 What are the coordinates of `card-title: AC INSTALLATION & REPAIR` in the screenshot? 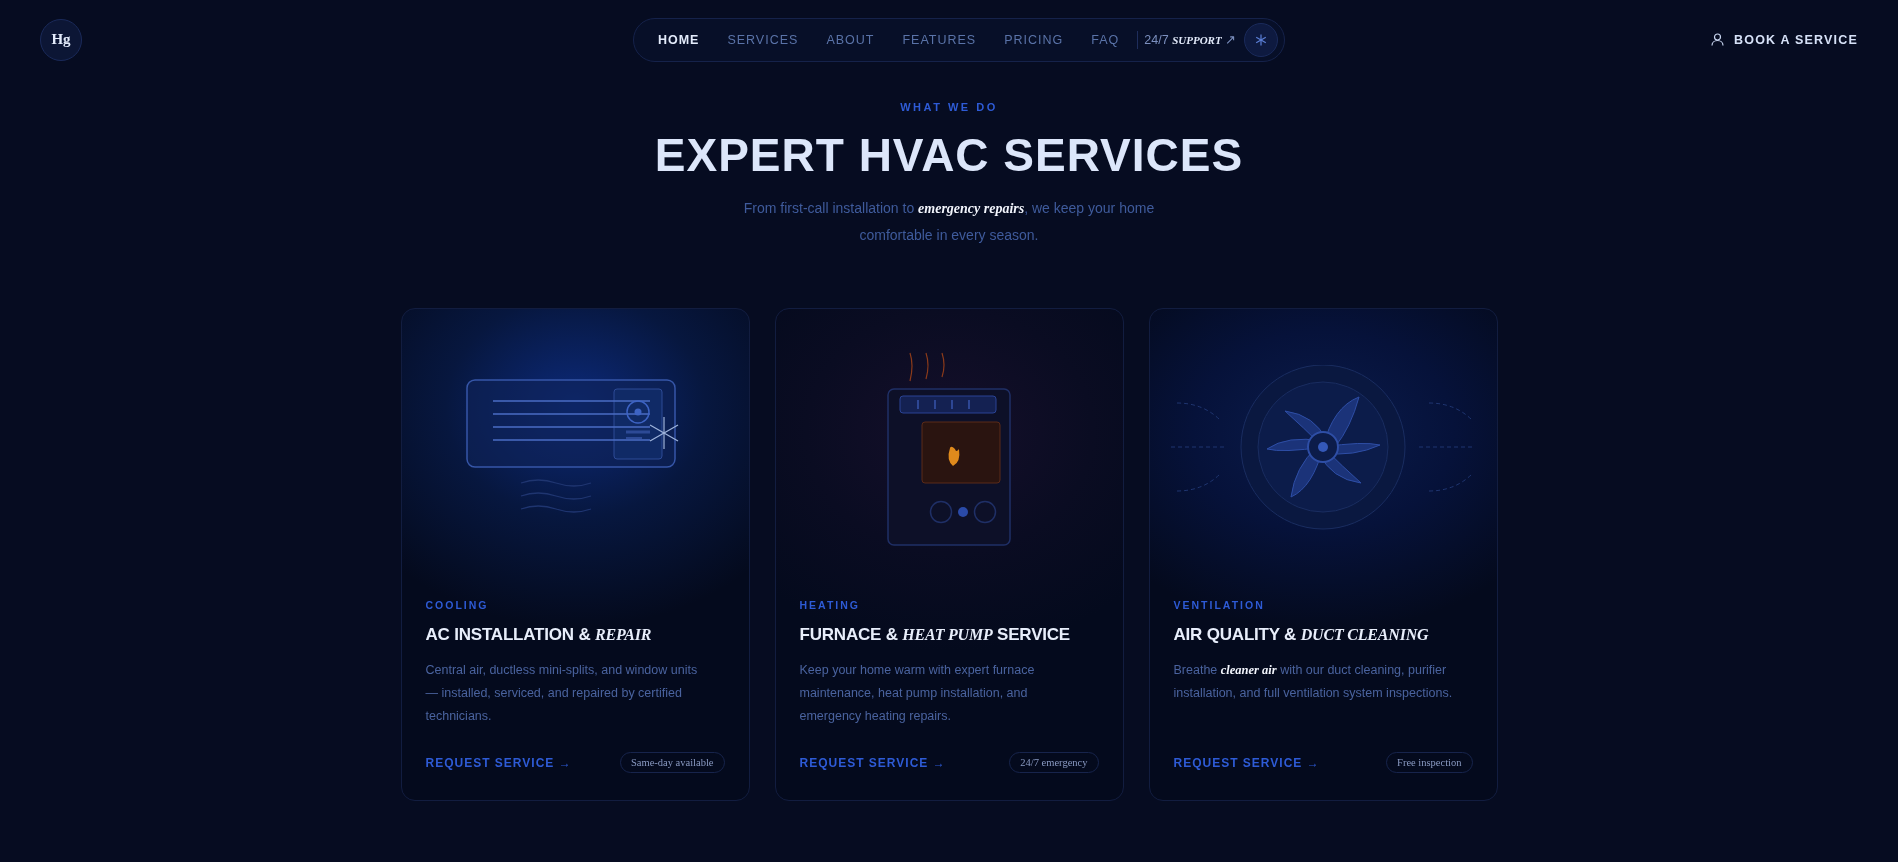 It's located at (539, 635).